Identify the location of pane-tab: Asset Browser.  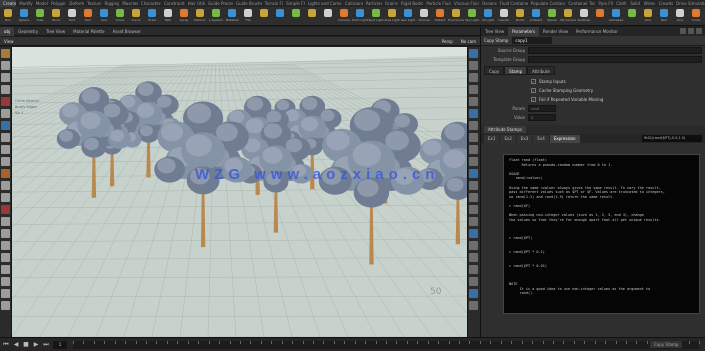
(127, 31).